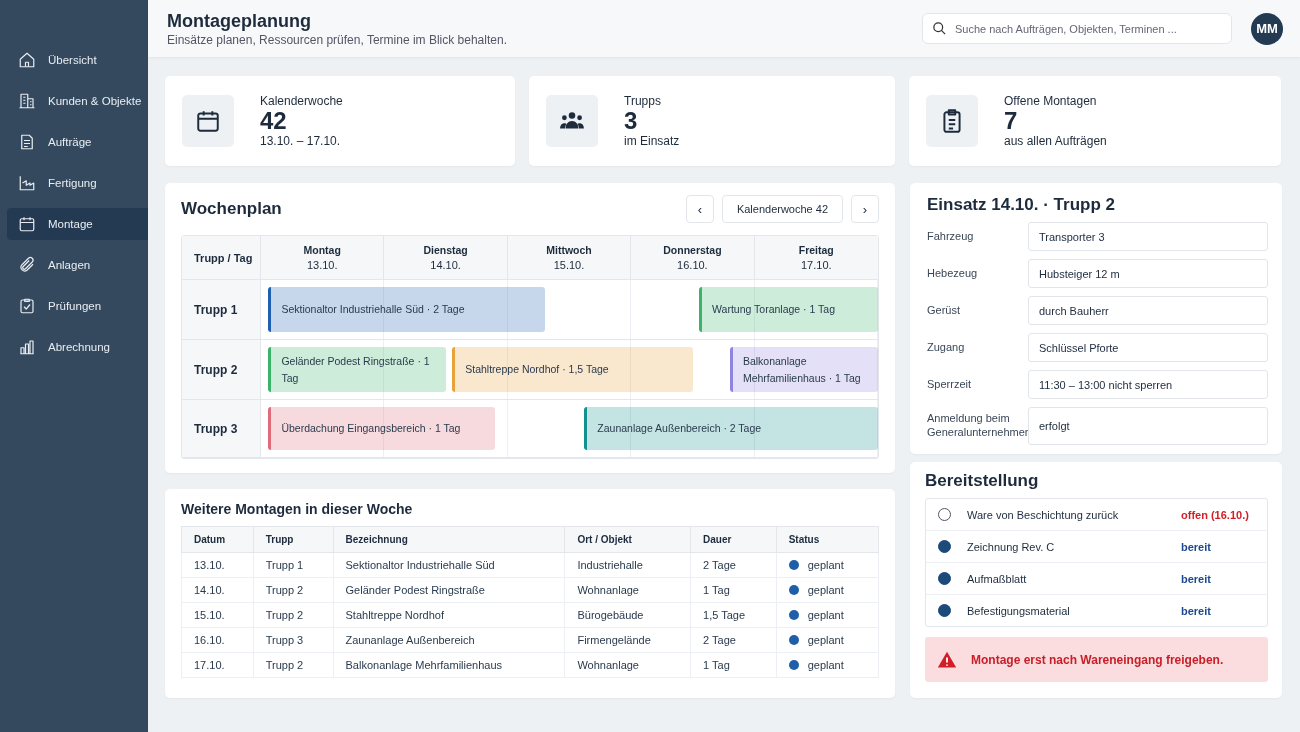  Describe the element at coordinates (293, 640) in the screenshot. I see `table-cell: Trupp 3` at that location.